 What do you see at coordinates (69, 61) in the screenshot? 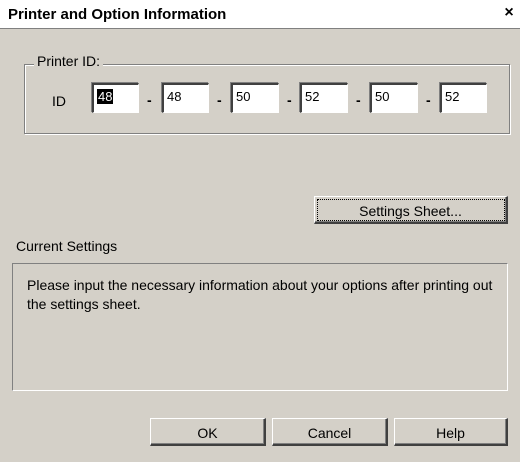
I see `printer-id-group-label: Printer ID:` at bounding box center [69, 61].